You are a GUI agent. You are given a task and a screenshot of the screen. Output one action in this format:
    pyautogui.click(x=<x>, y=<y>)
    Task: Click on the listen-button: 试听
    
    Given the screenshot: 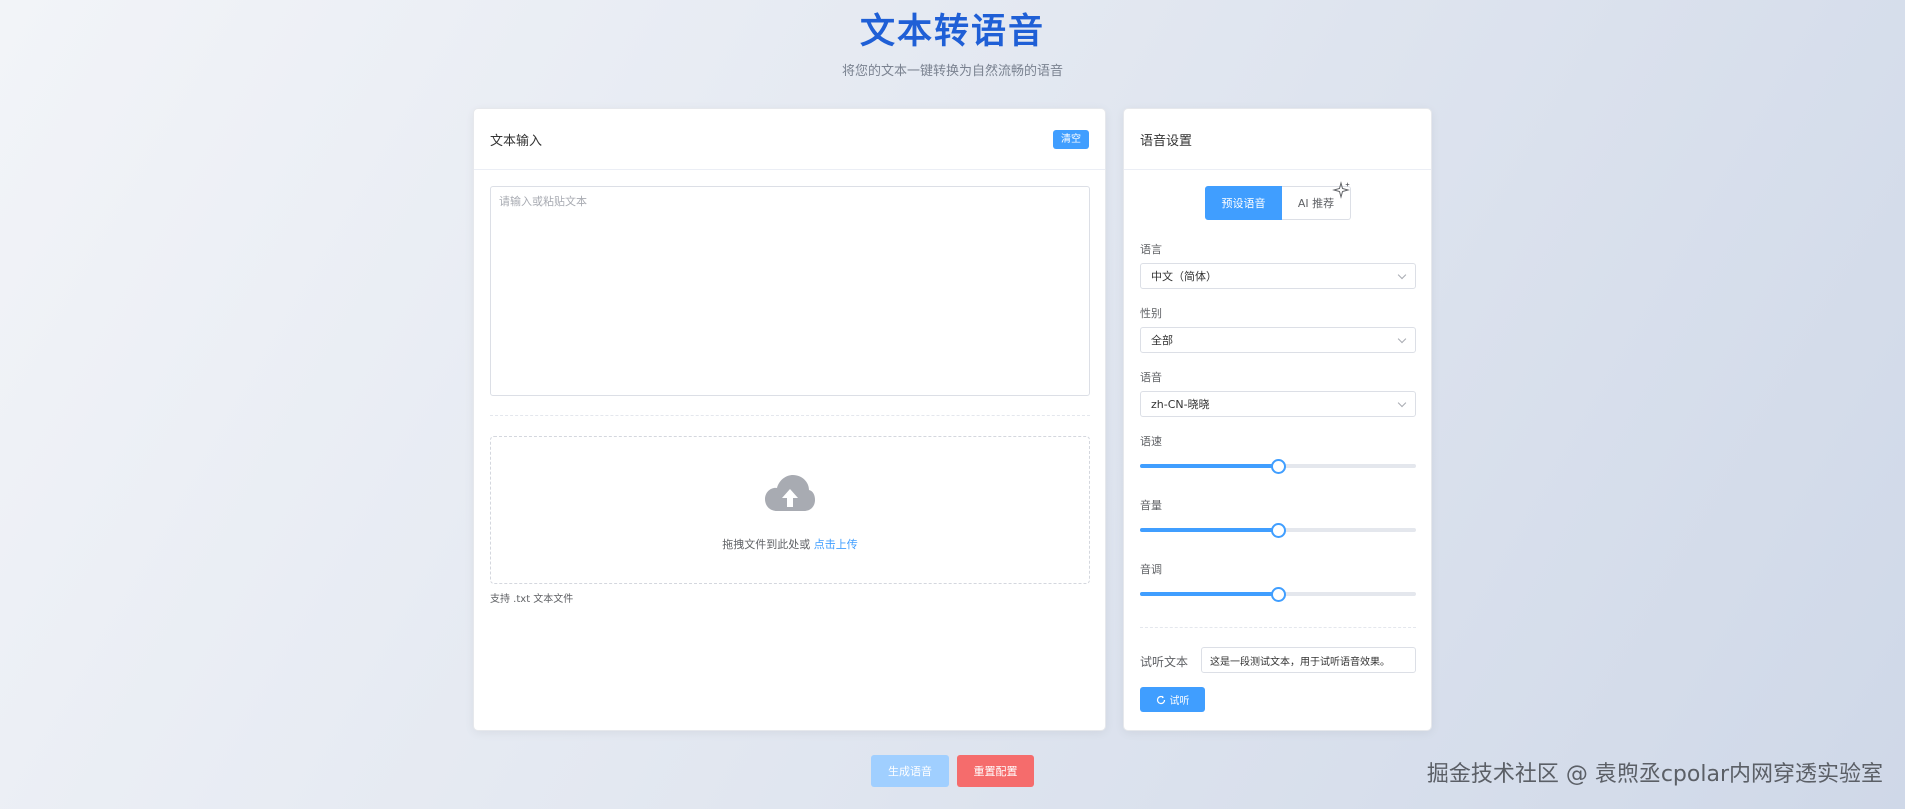 What is the action you would take?
    pyautogui.click(x=1172, y=699)
    